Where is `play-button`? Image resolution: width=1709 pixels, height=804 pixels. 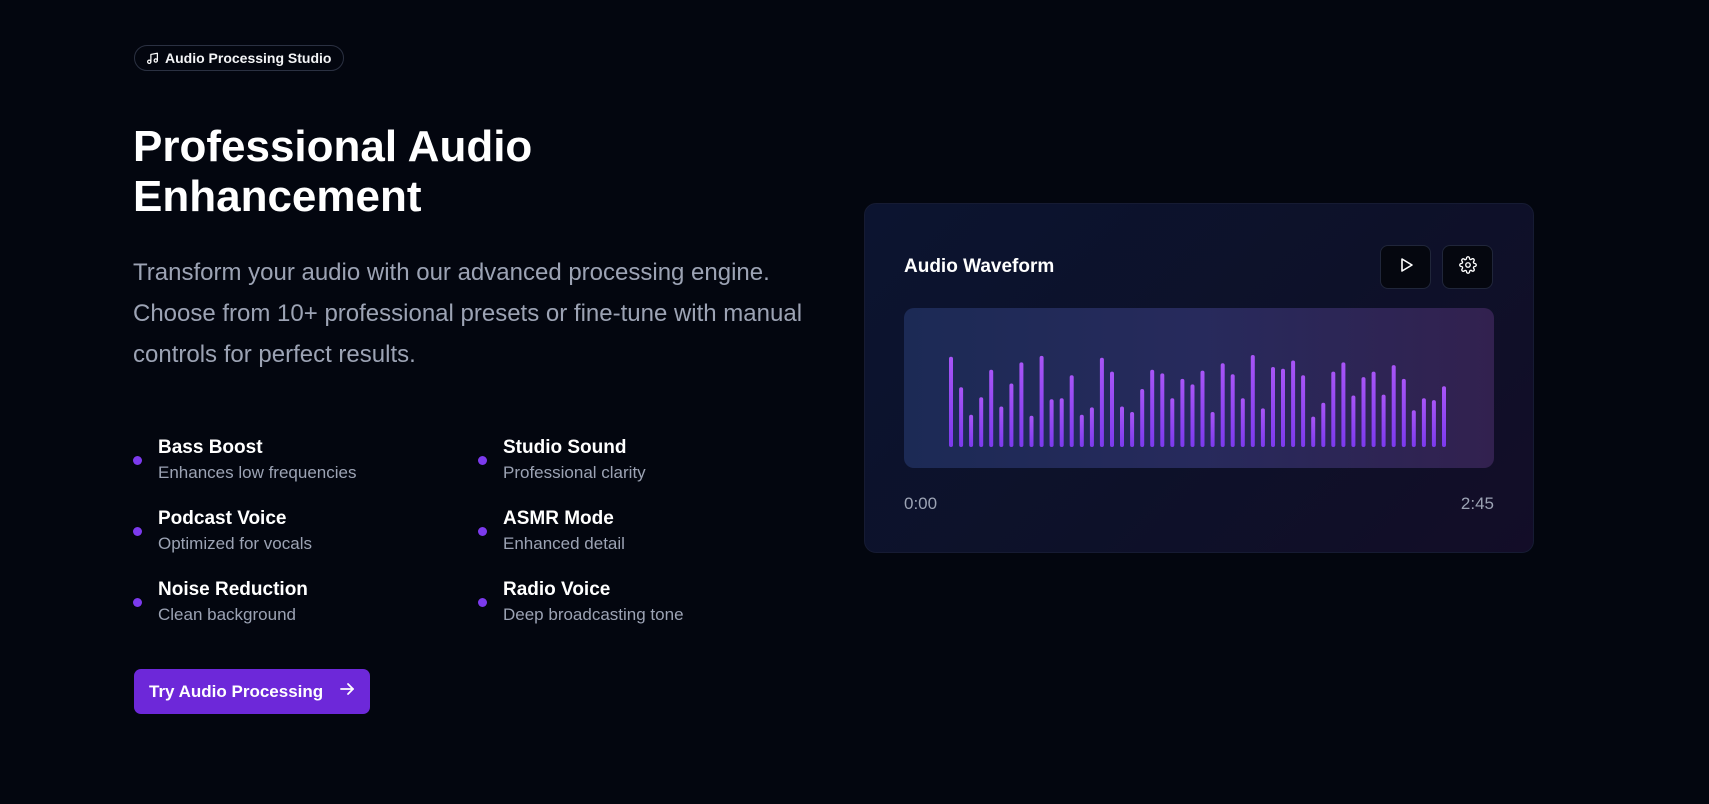 play-button is located at coordinates (1405, 267).